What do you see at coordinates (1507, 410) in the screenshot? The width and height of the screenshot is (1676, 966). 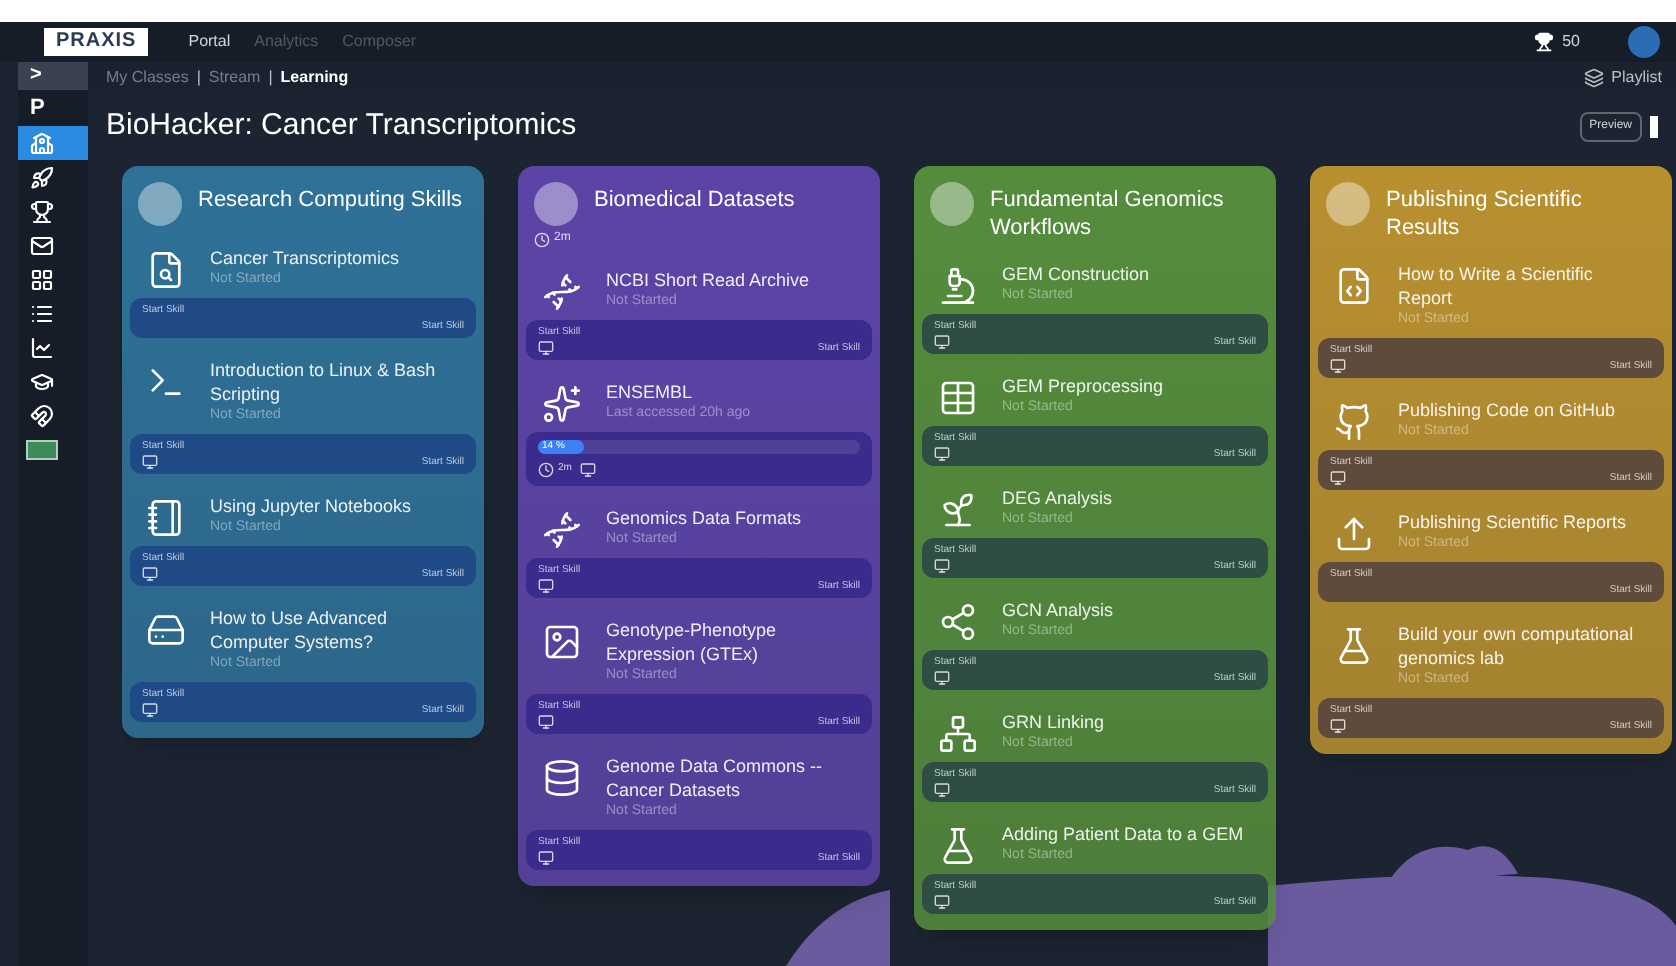 I see `skill-title: Publishing Code on GitHub` at bounding box center [1507, 410].